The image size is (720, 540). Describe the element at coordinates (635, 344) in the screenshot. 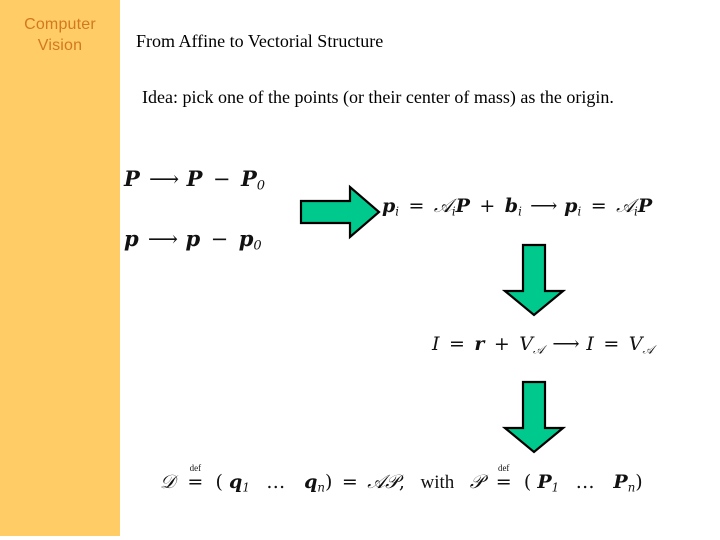

I see `eq-image-rhs-V: V` at that location.